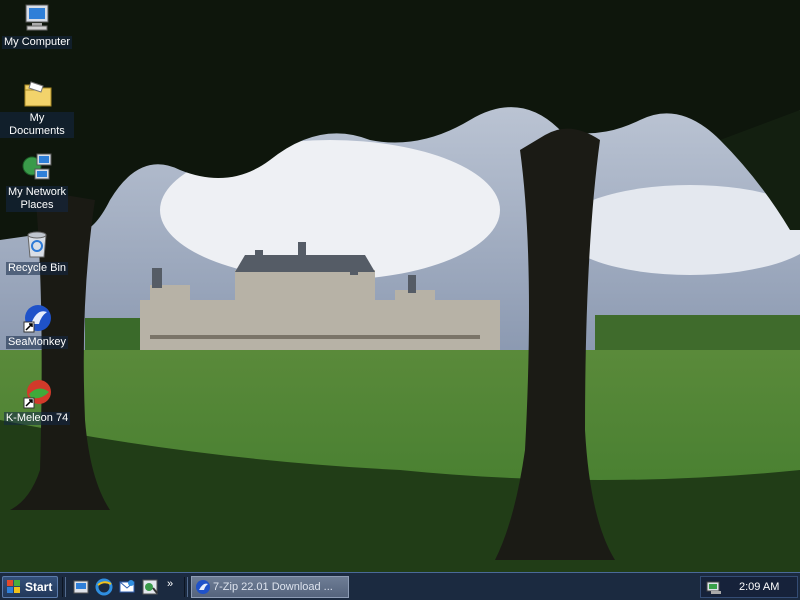  Describe the element at coordinates (37, 268) in the screenshot. I see `desktop-icon-label: Recycle Bin` at that location.